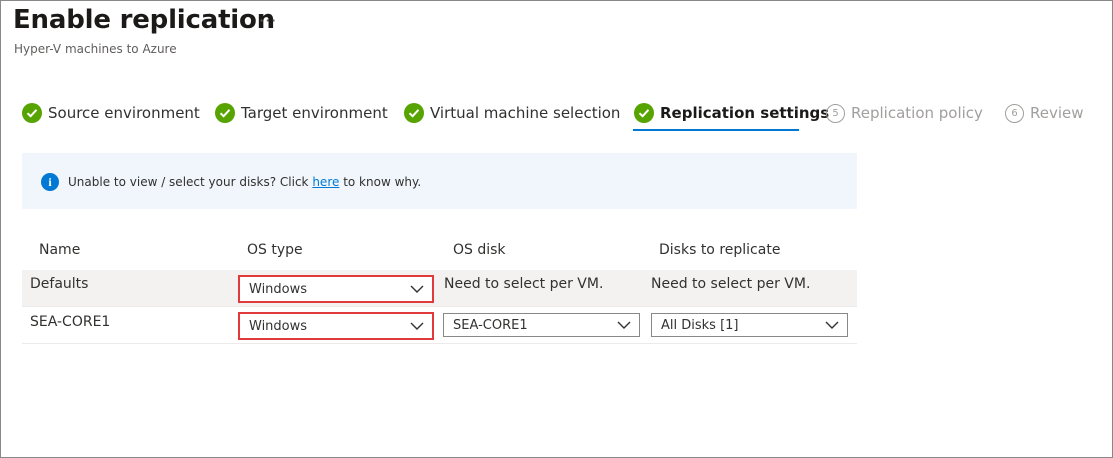  Describe the element at coordinates (716, 130) in the screenshot. I see `active-step-indicator` at that location.